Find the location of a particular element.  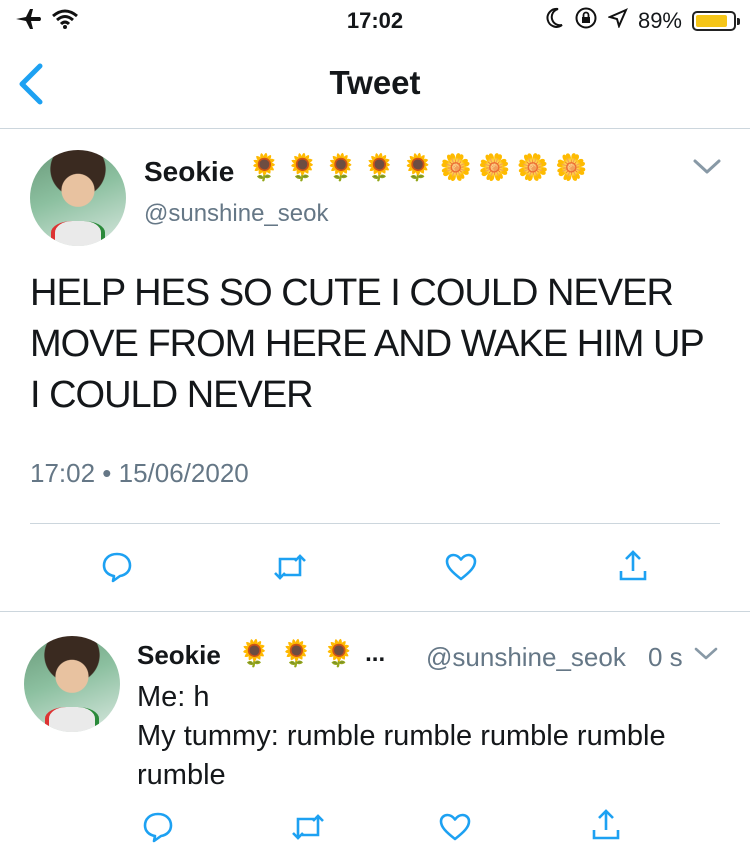

reply-retweet-button is located at coordinates (308, 829).